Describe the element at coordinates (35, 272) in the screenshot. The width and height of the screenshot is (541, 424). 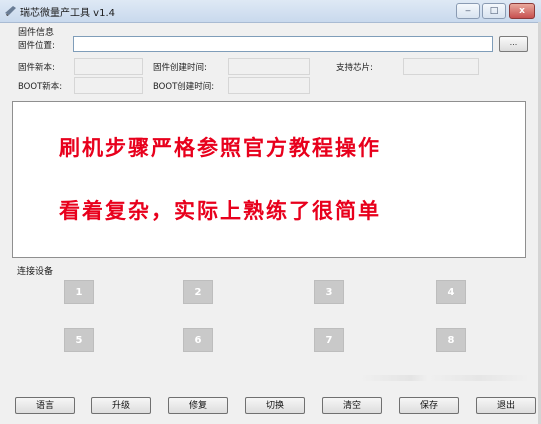
I see `devices-group-title: 连接设备` at that location.